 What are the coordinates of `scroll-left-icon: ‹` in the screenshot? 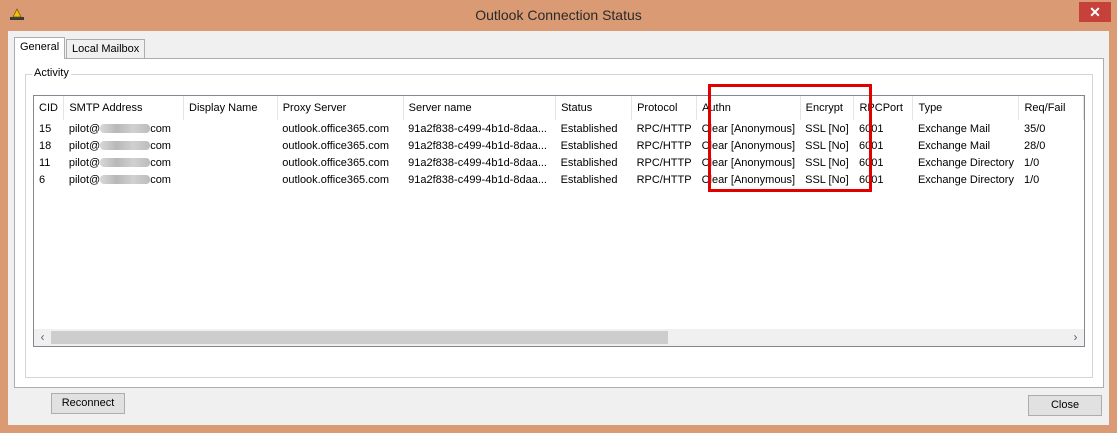 It's located at (42, 337).